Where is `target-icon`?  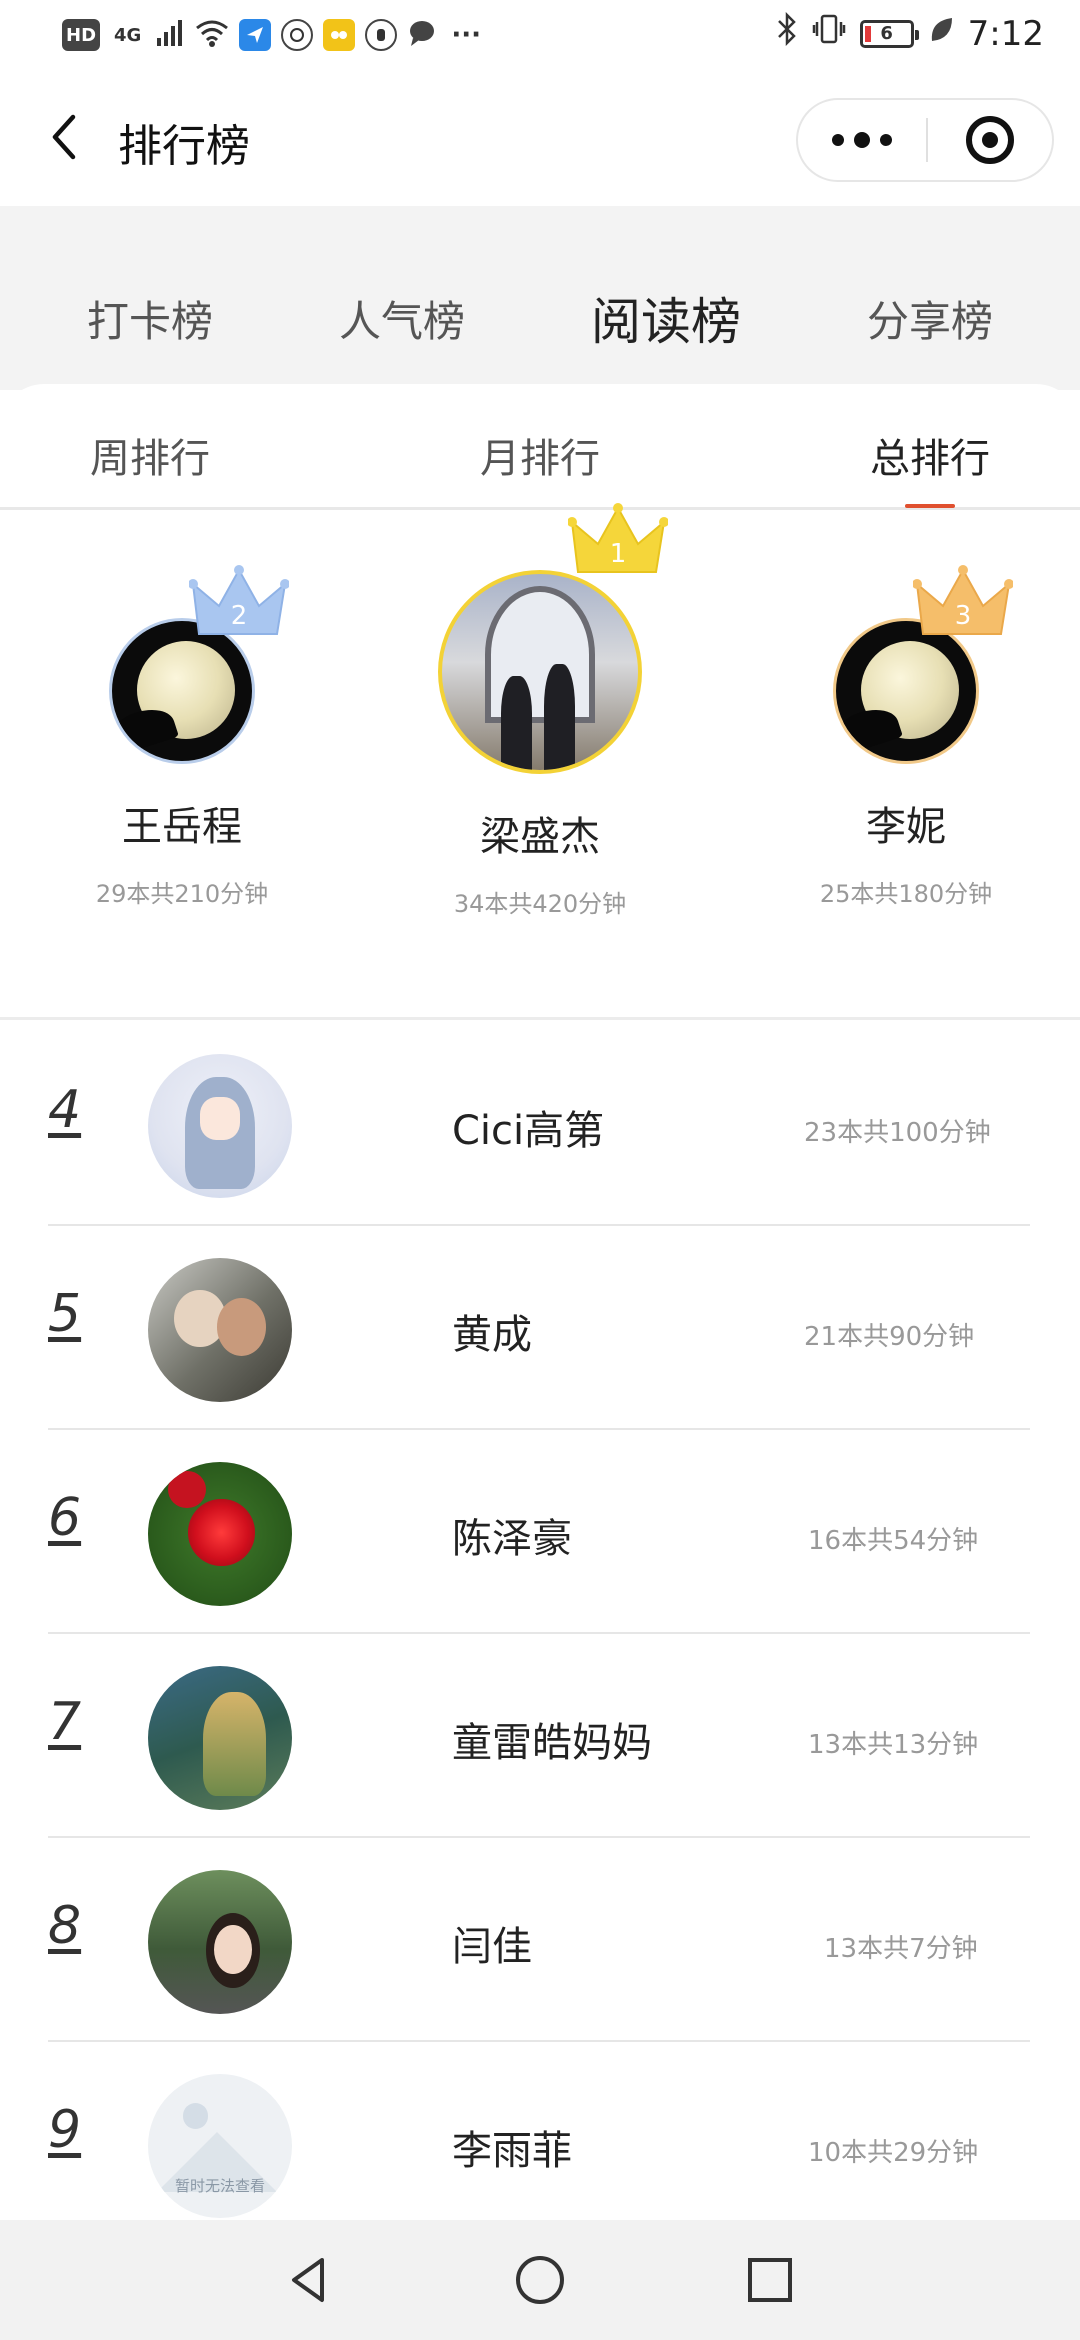
target-icon is located at coordinates (990, 140).